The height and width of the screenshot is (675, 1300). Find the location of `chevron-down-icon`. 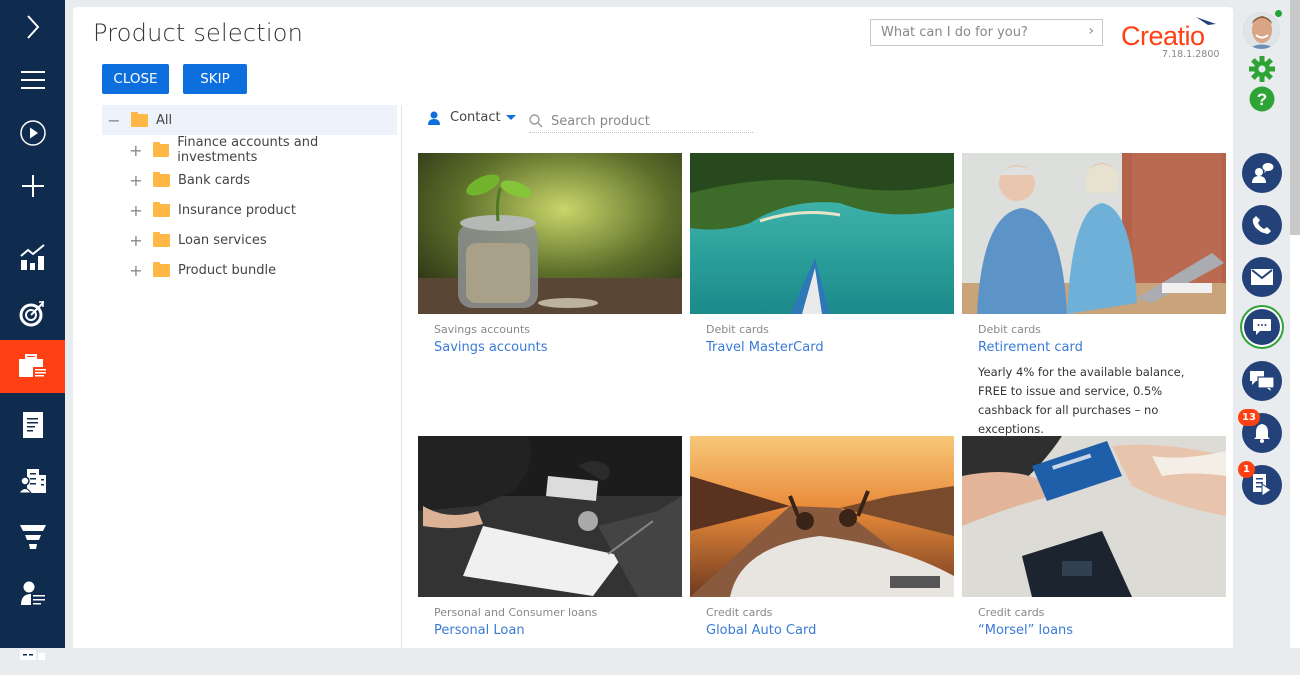

chevron-down-icon is located at coordinates (510, 117).